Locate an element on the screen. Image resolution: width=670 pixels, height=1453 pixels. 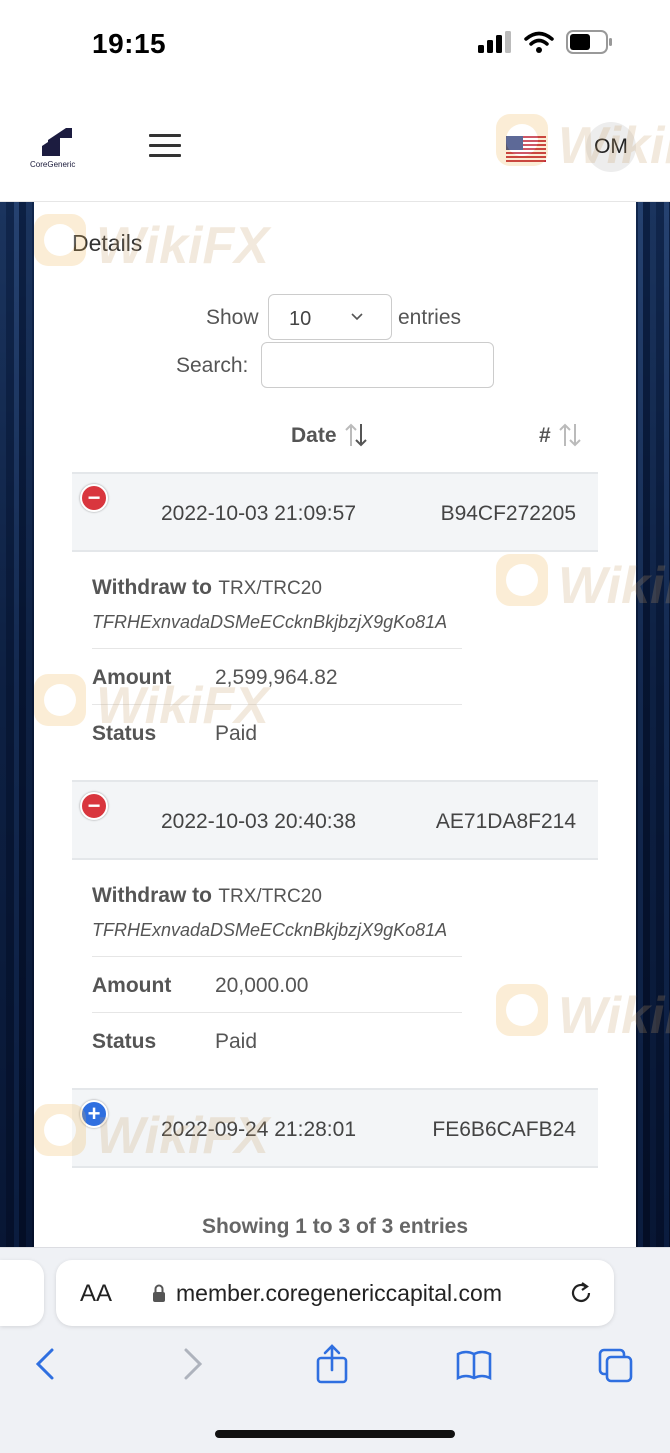
row-date: 2022-10-03 20:40:38 is located at coordinates (258, 821).